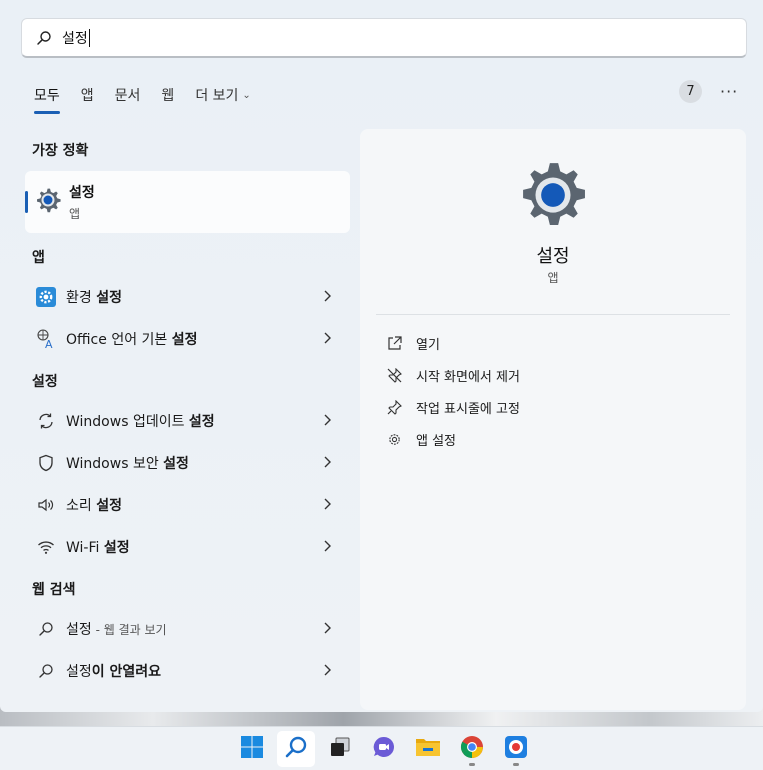 The image size is (763, 770). I want to click on label-text: Windows 보안, so click(115, 464).